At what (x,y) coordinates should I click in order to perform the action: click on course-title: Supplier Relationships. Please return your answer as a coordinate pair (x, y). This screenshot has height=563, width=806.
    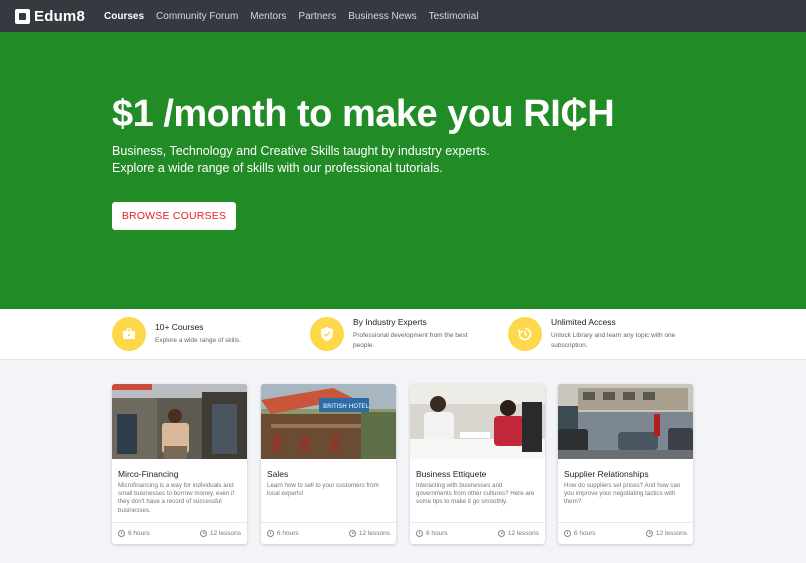
    Looking at the image, I should click on (606, 474).